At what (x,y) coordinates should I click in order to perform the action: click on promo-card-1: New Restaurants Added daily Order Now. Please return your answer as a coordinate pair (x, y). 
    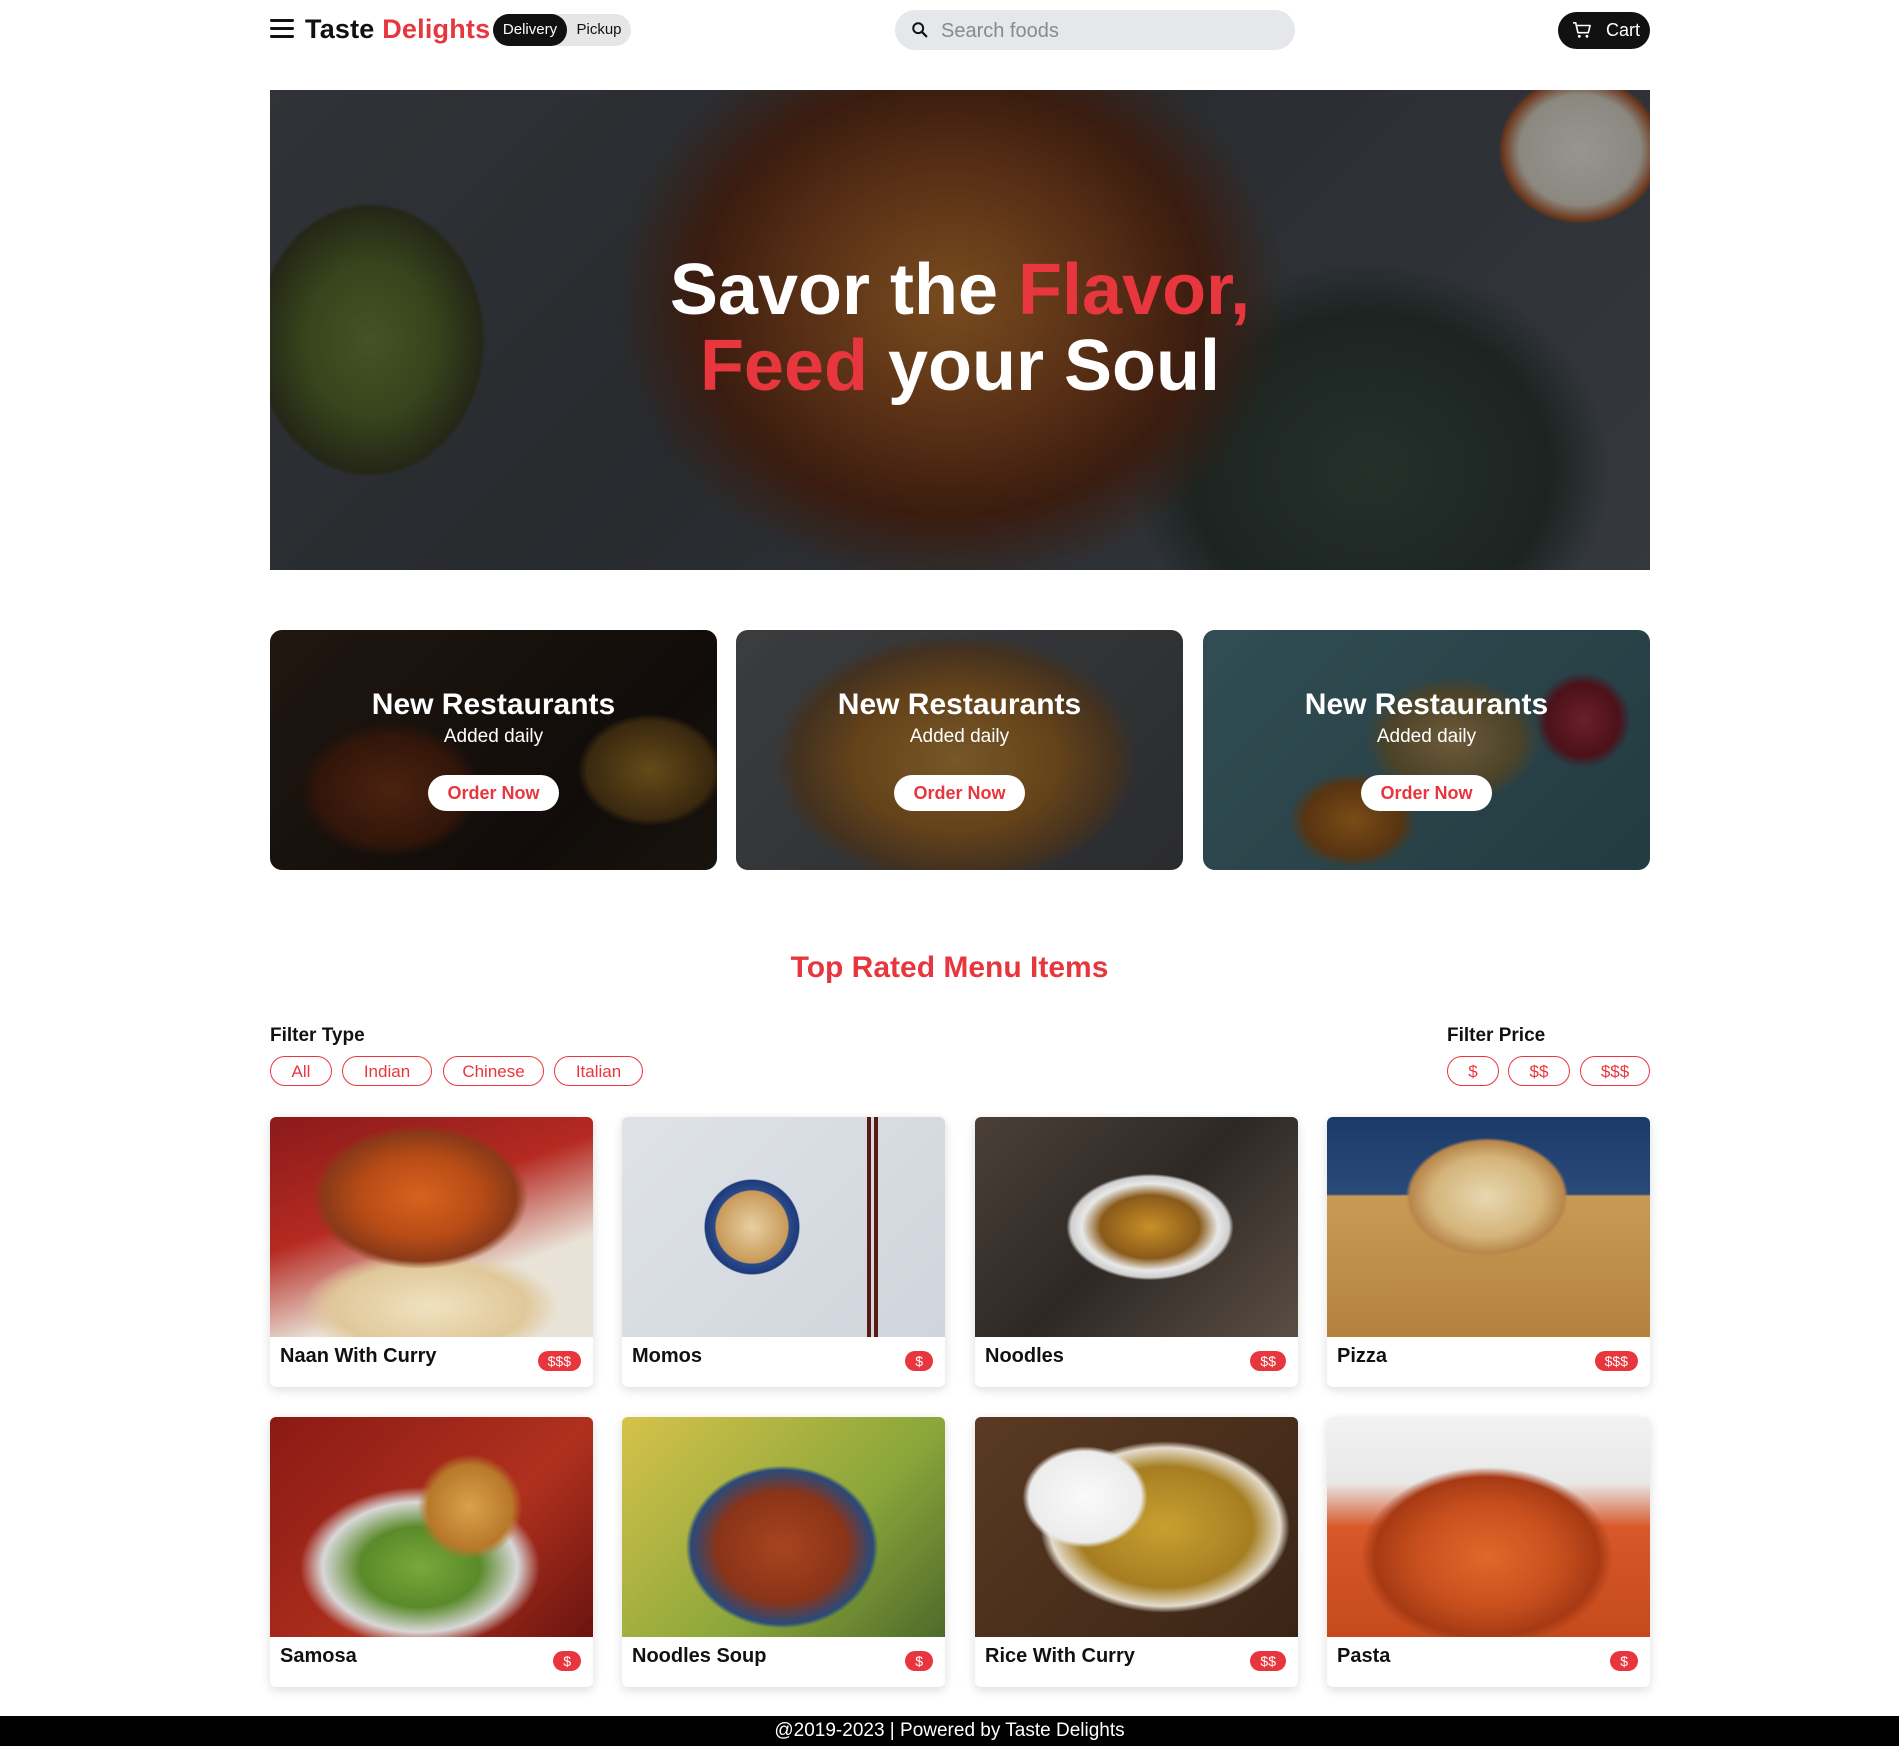
    Looking at the image, I should click on (493, 750).